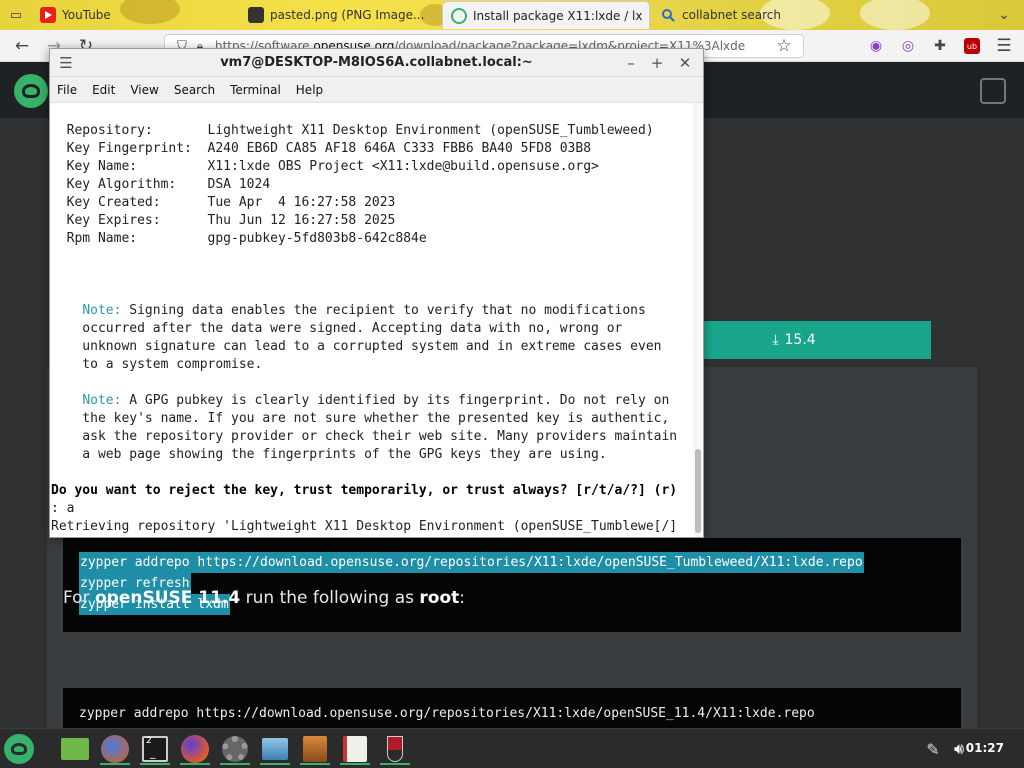 The width and height of the screenshot is (1024, 768). I want to click on folder-icon, so click(75, 749).